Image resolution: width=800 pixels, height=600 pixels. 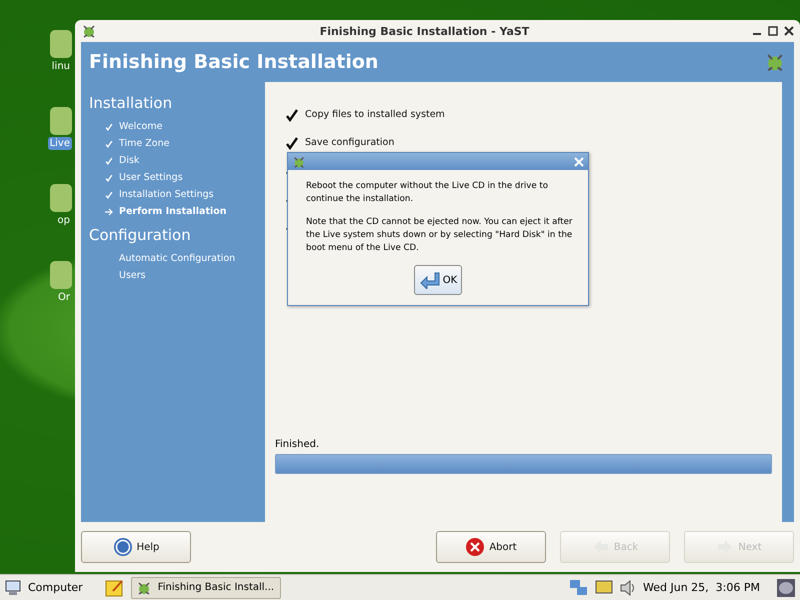 I want to click on sidebar-item: Perform Installation, so click(x=177, y=211).